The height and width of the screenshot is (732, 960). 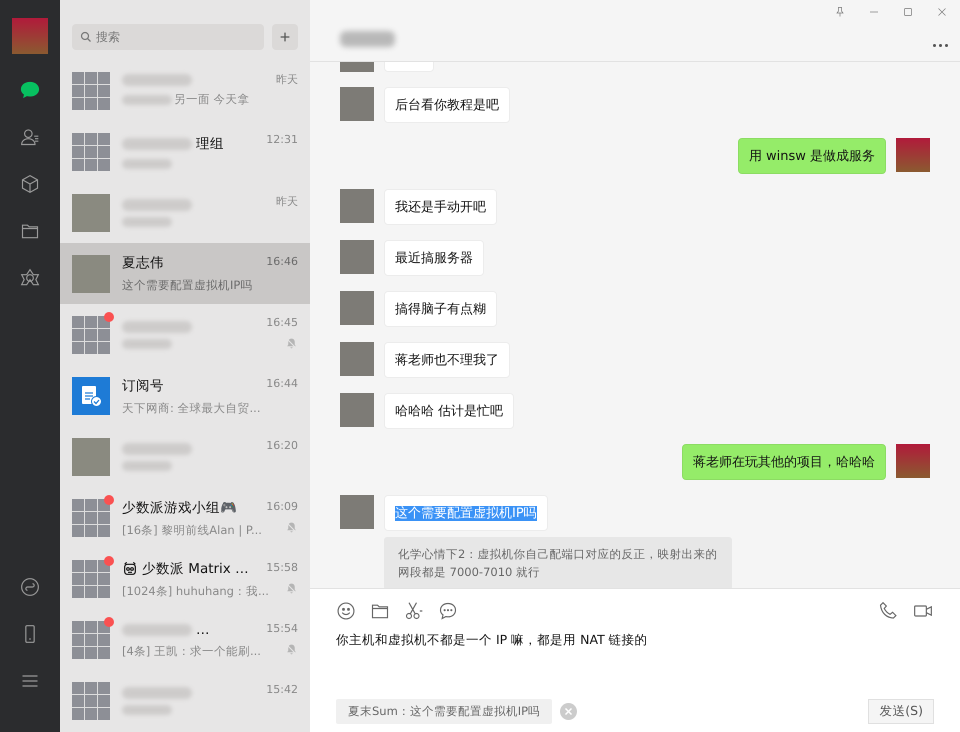 What do you see at coordinates (888, 611) in the screenshot?
I see `phone-icon` at bounding box center [888, 611].